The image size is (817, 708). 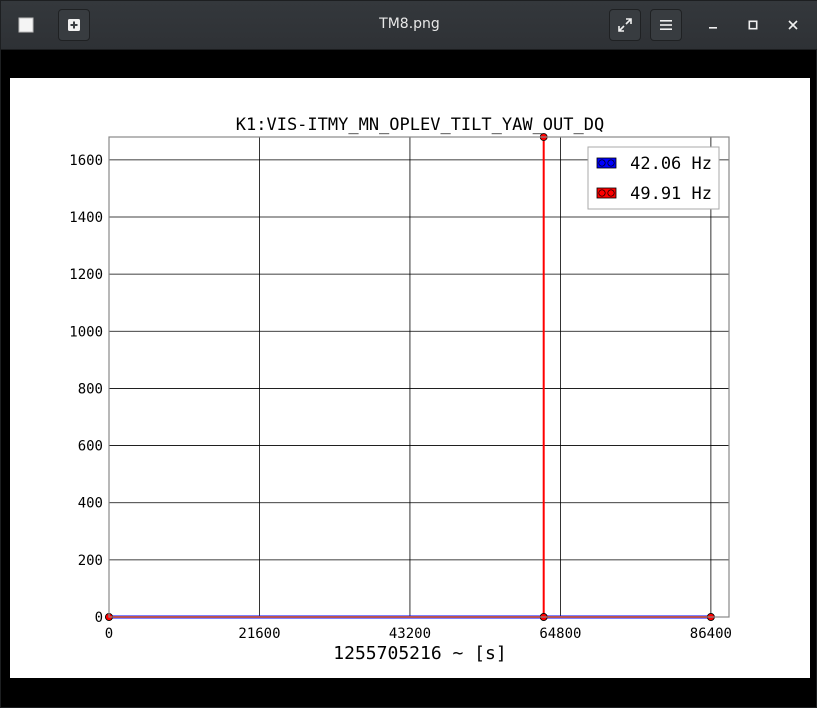 What do you see at coordinates (109, 634) in the screenshot?
I see `x-tick-label: 0` at bounding box center [109, 634].